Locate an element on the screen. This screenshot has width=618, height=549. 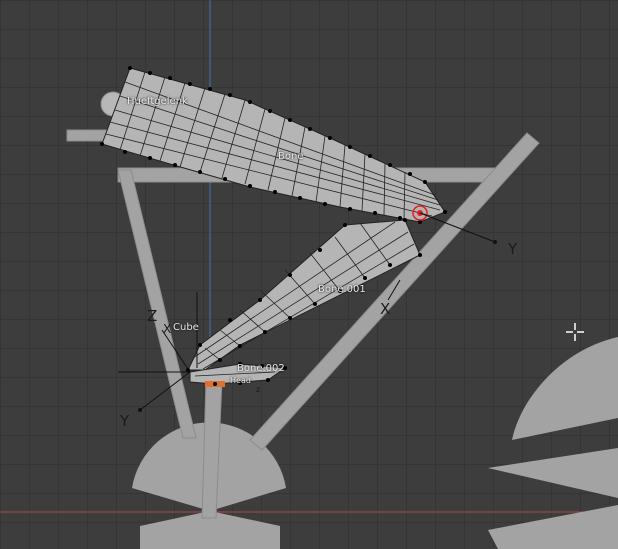
label-hueftgelenk: Hueftgelenk is located at coordinates (157, 101).